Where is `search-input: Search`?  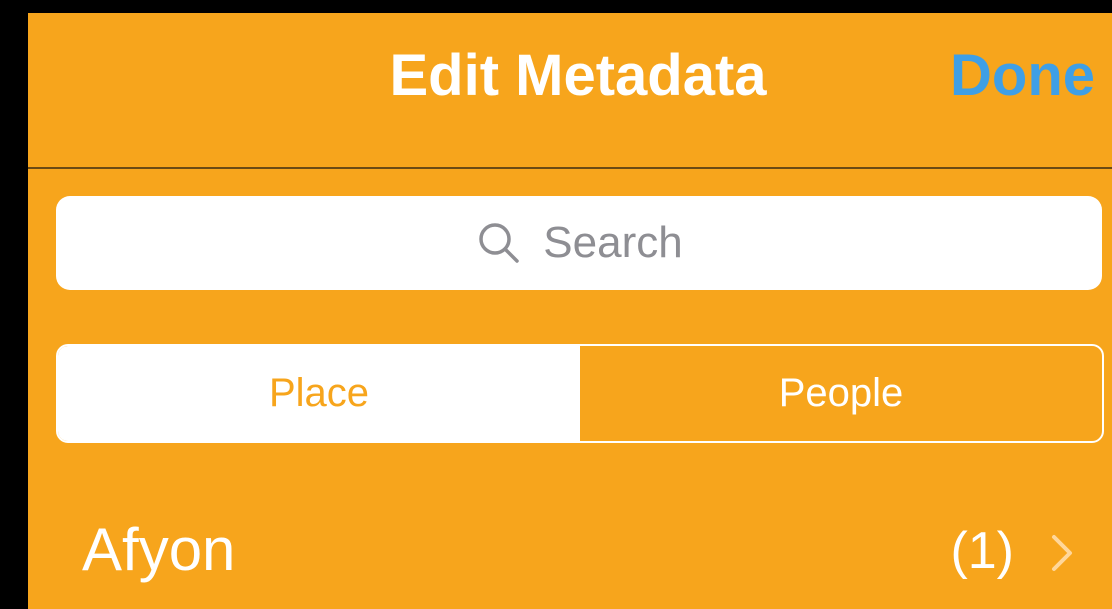 search-input: Search is located at coordinates (579, 243).